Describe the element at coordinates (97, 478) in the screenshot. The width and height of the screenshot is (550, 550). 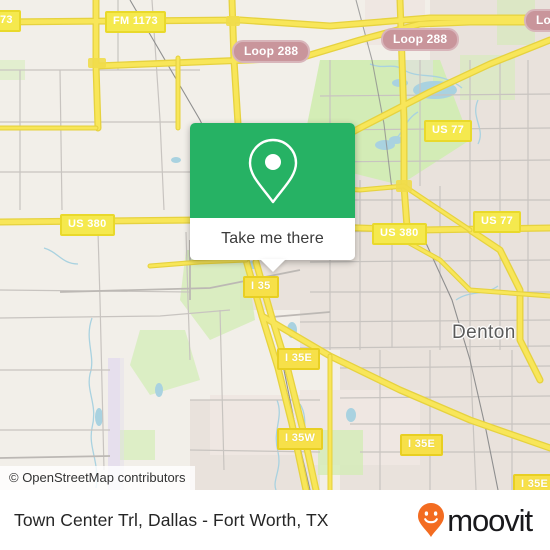
I see `osm-attribution: © OpenStreetMap contributors` at that location.